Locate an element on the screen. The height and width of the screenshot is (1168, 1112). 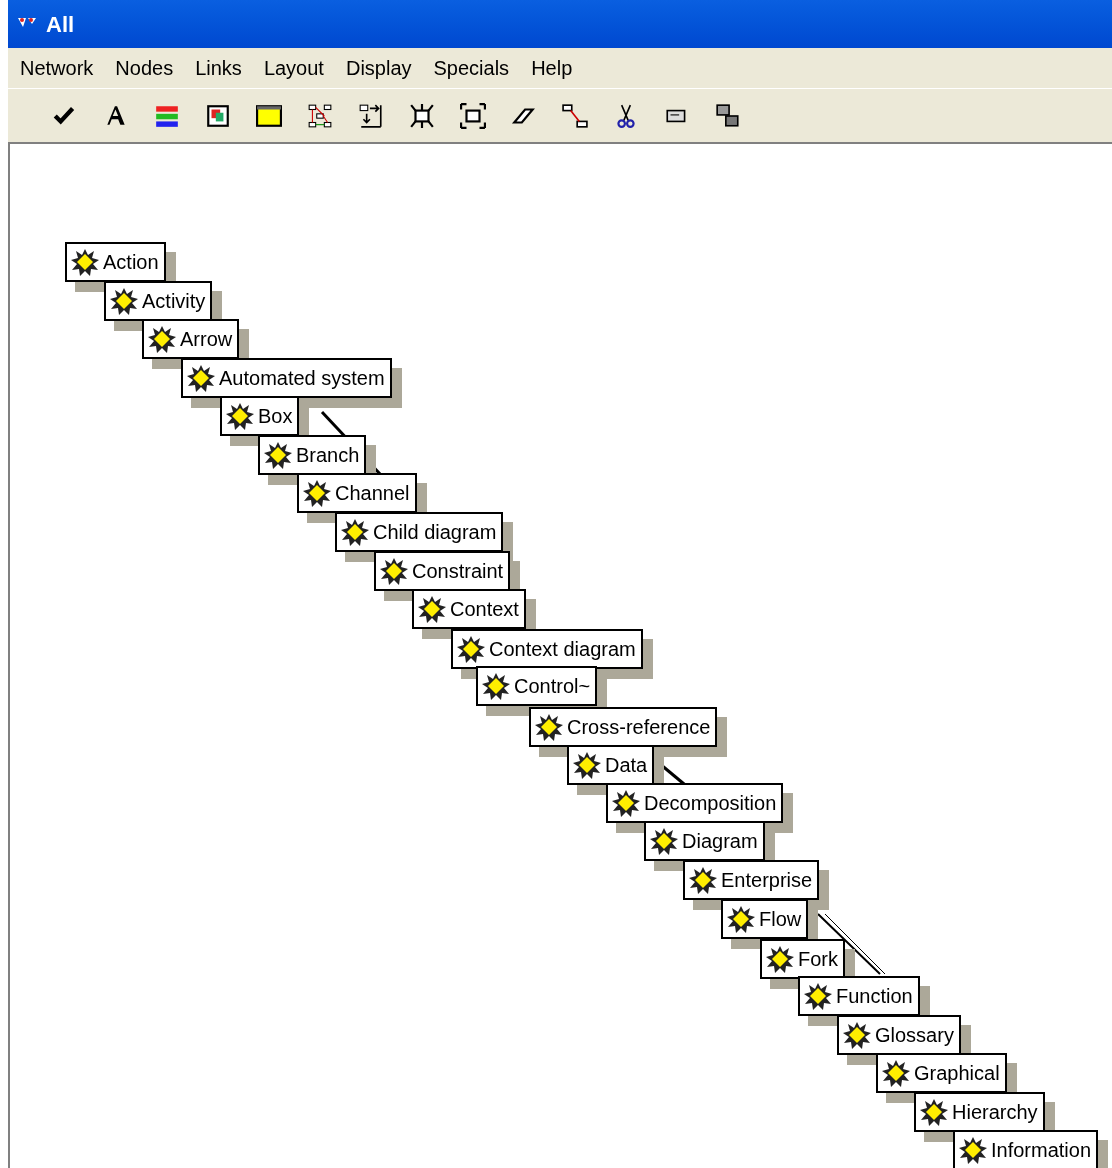
node-label: Channel is located at coordinates (372, 493).